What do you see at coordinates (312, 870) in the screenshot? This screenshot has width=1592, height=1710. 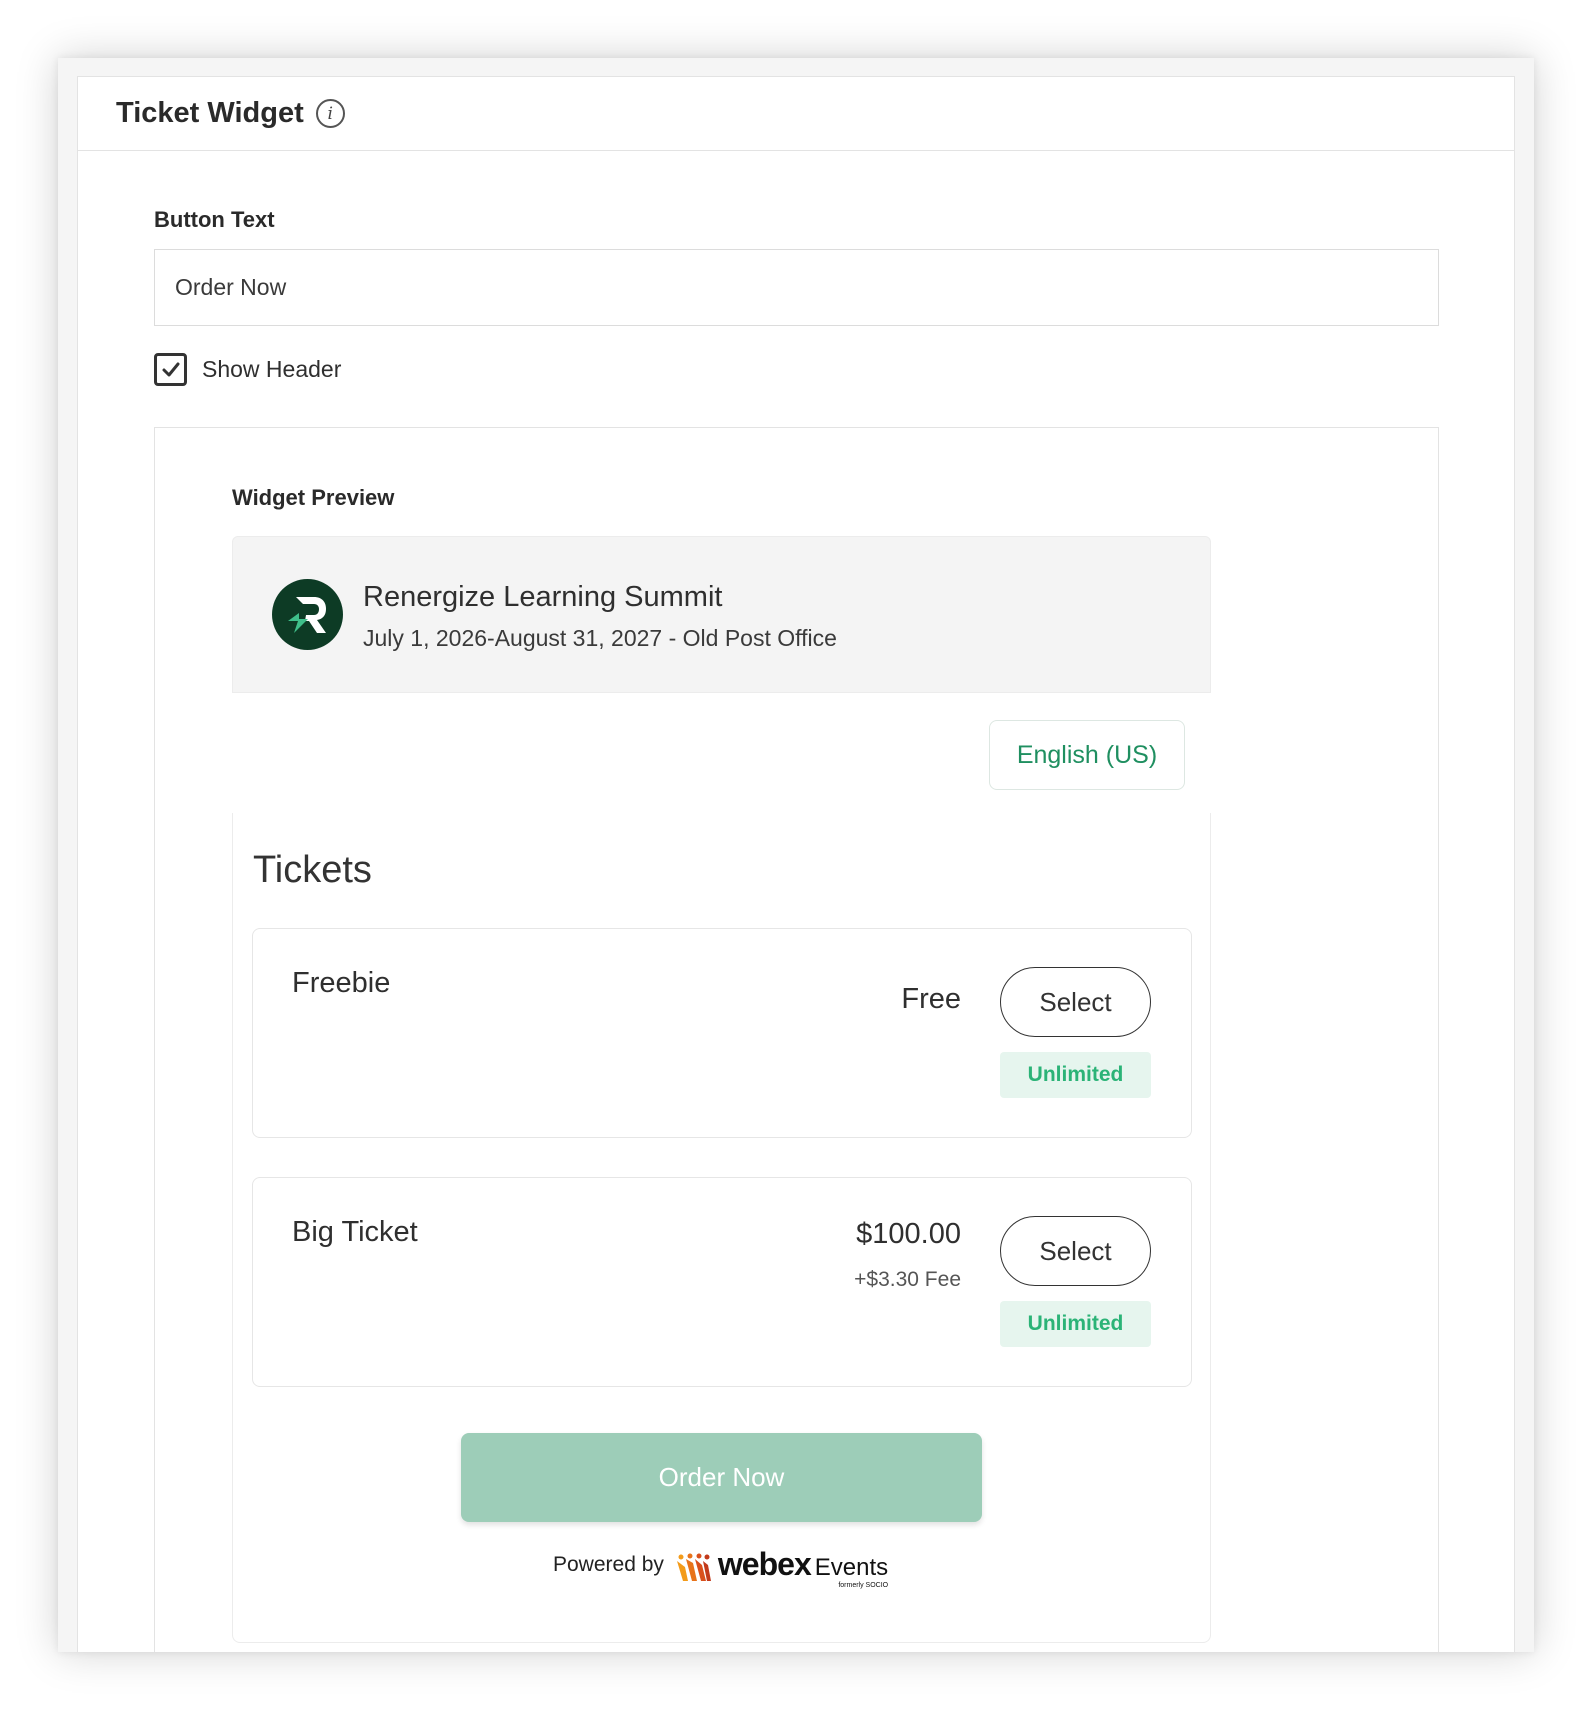 I see `tickets-title: Tickets` at bounding box center [312, 870].